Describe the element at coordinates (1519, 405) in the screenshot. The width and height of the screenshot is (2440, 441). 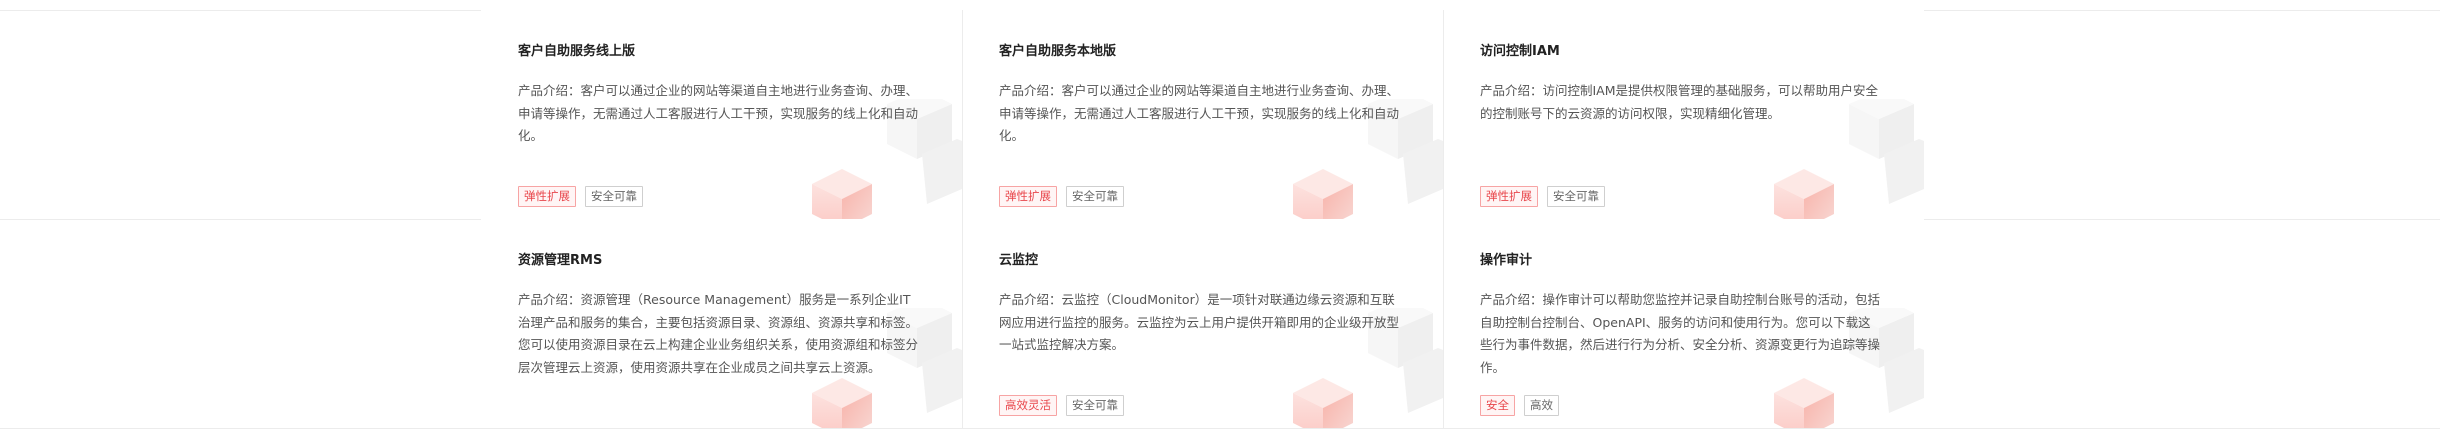
I see `card-tags: 安全 高效` at that location.